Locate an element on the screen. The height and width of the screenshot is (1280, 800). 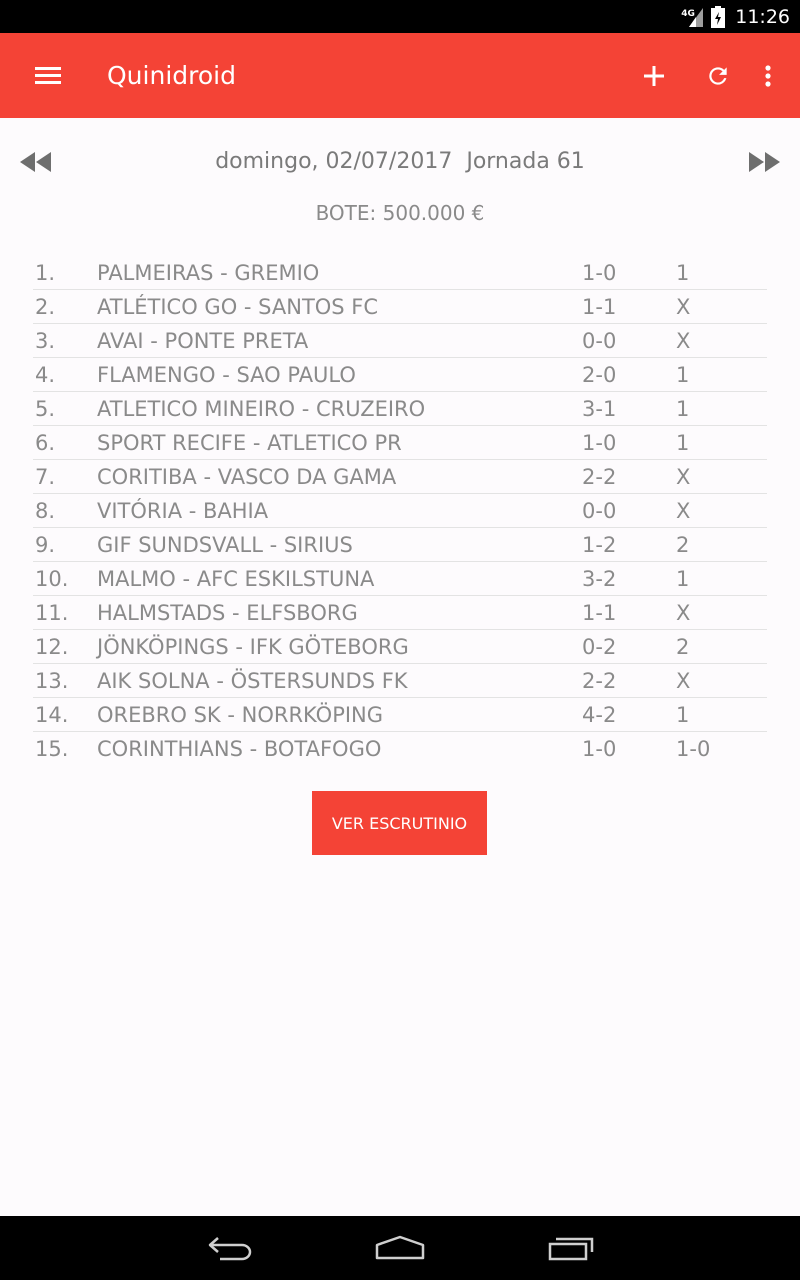
match-number: 8. is located at coordinates (45, 511).